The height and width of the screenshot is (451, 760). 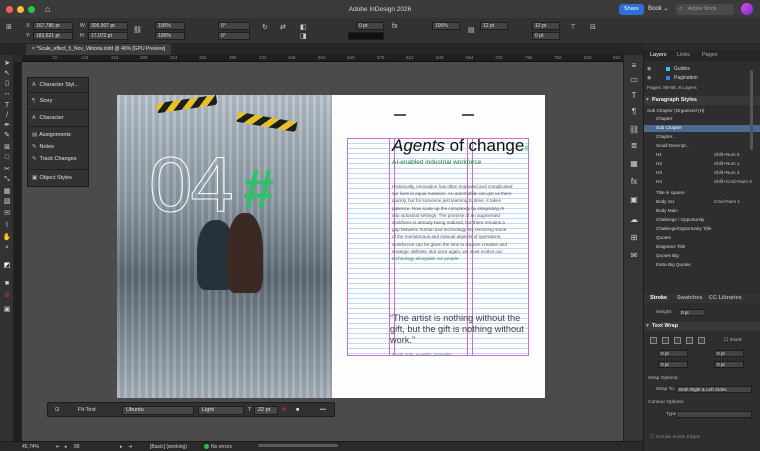 What do you see at coordinates (705, 9) in the screenshot?
I see `adobe-stock-search: ⌕ Adobe Stock` at bounding box center [705, 9].